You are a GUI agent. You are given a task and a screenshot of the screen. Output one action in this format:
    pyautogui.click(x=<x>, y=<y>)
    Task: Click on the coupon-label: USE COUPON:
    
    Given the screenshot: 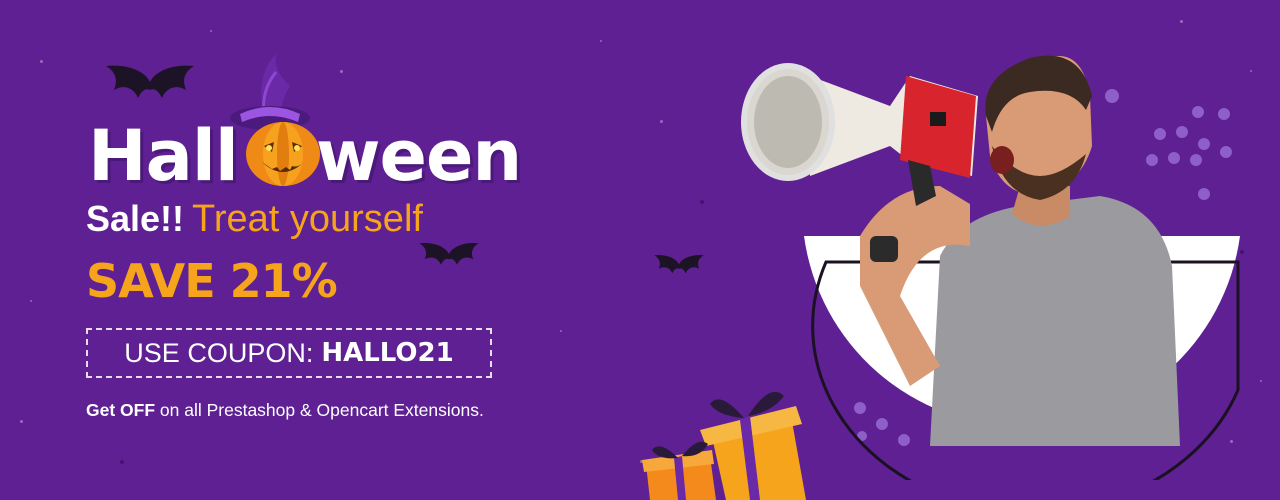 What is the action you would take?
    pyautogui.click(x=219, y=352)
    